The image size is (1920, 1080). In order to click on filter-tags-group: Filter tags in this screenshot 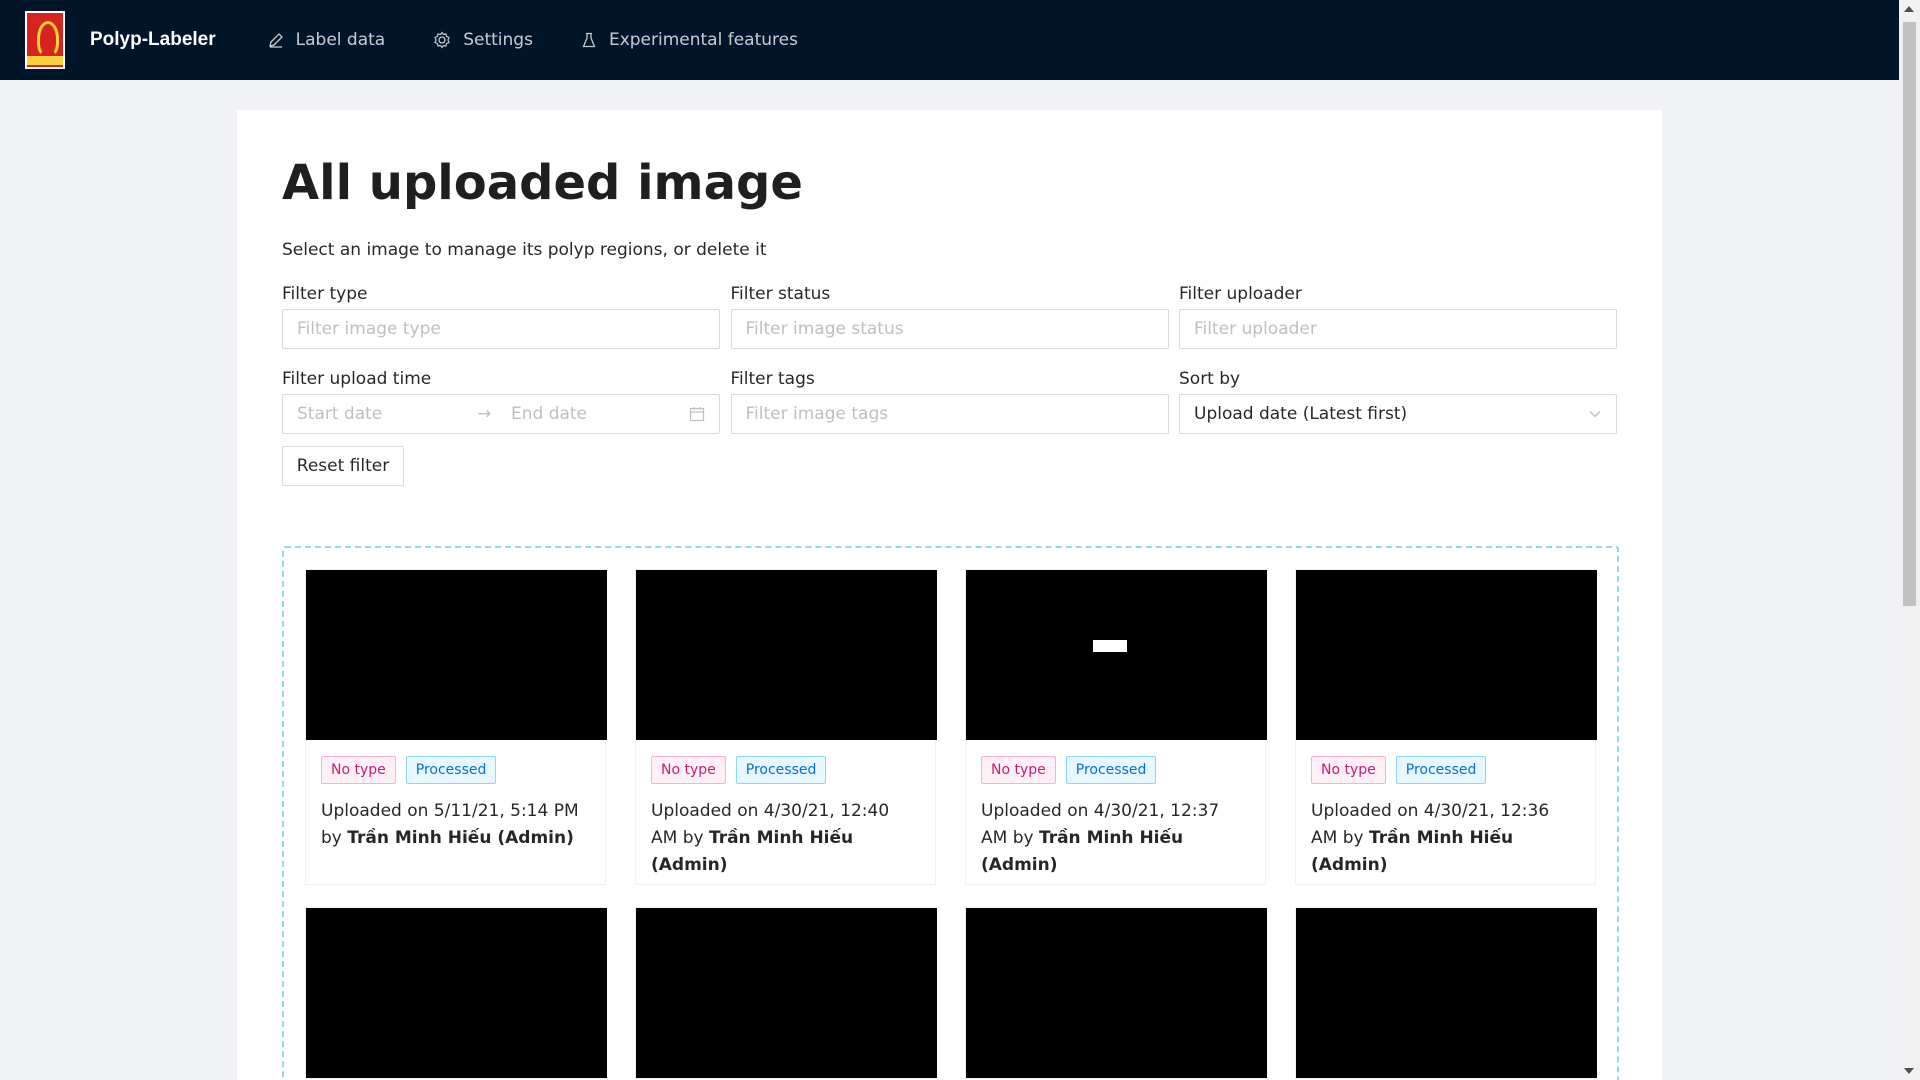, I will do `click(949, 401)`.